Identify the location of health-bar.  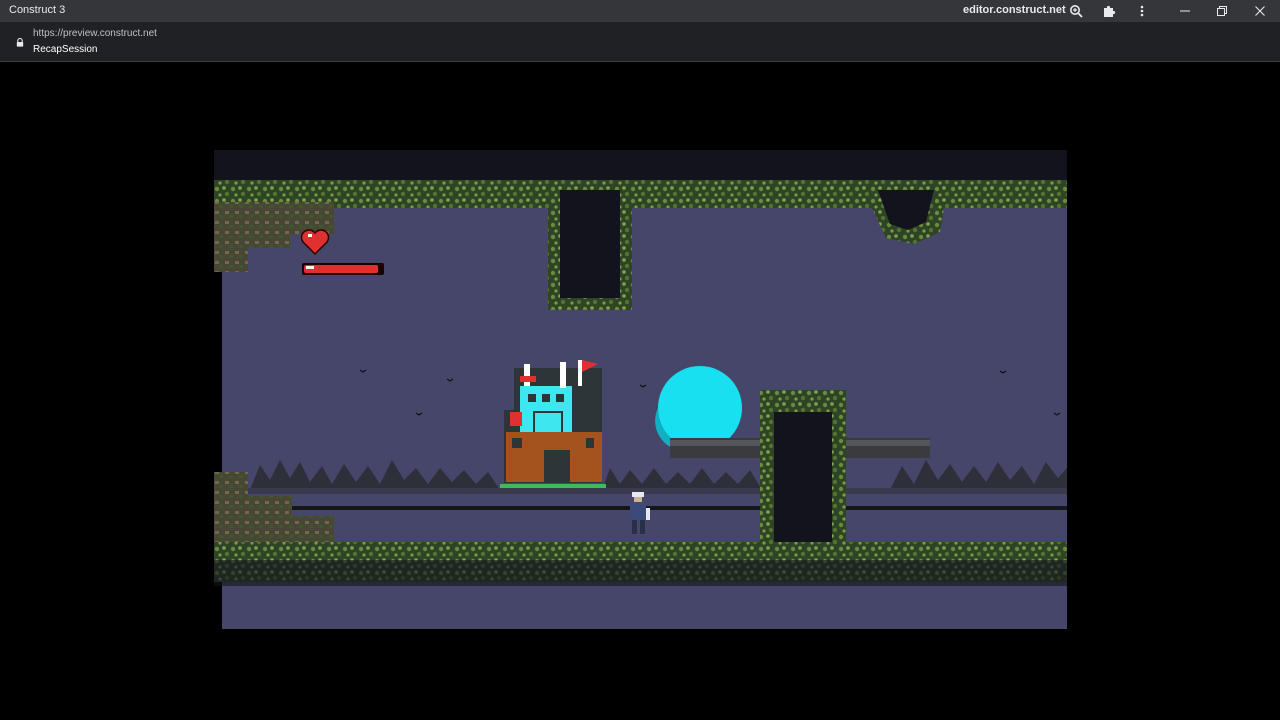
(343, 269).